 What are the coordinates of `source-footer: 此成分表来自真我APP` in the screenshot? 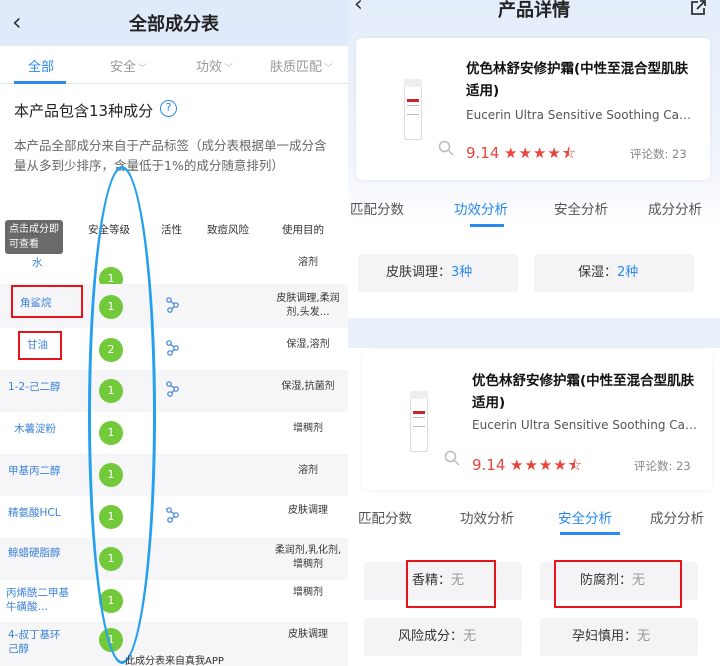 It's located at (174, 661).